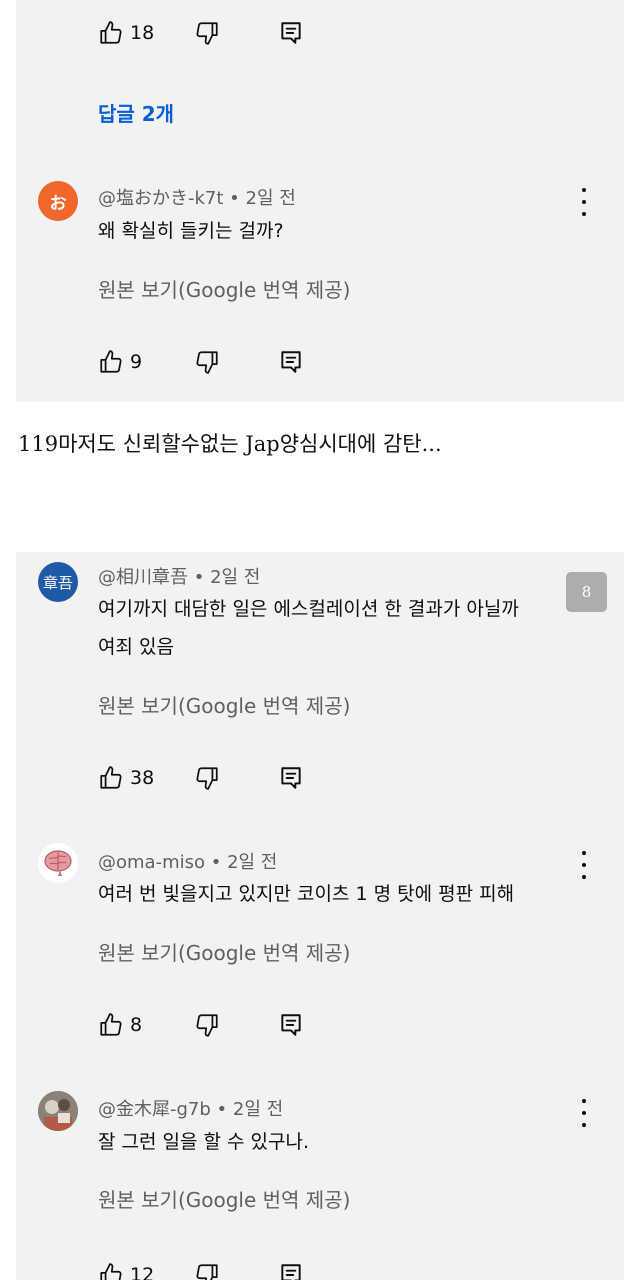  I want to click on parent-comment-actions: 18, so click(228, 40).